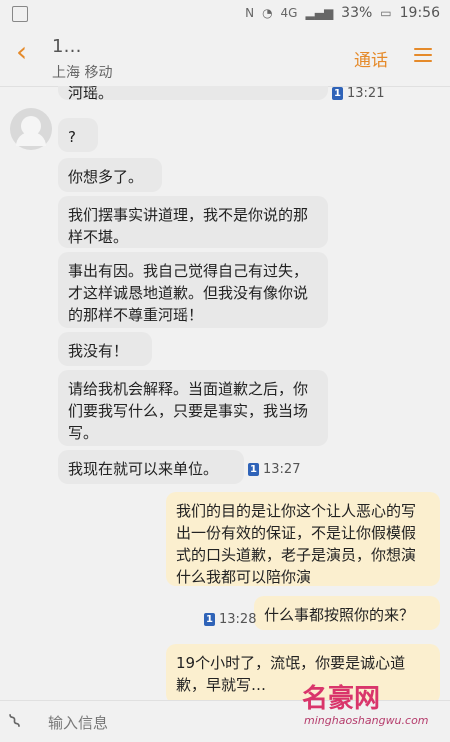 The height and width of the screenshot is (742, 450). What do you see at coordinates (319, 13) in the screenshot?
I see `signal-icon: ▂▄▆` at bounding box center [319, 13].